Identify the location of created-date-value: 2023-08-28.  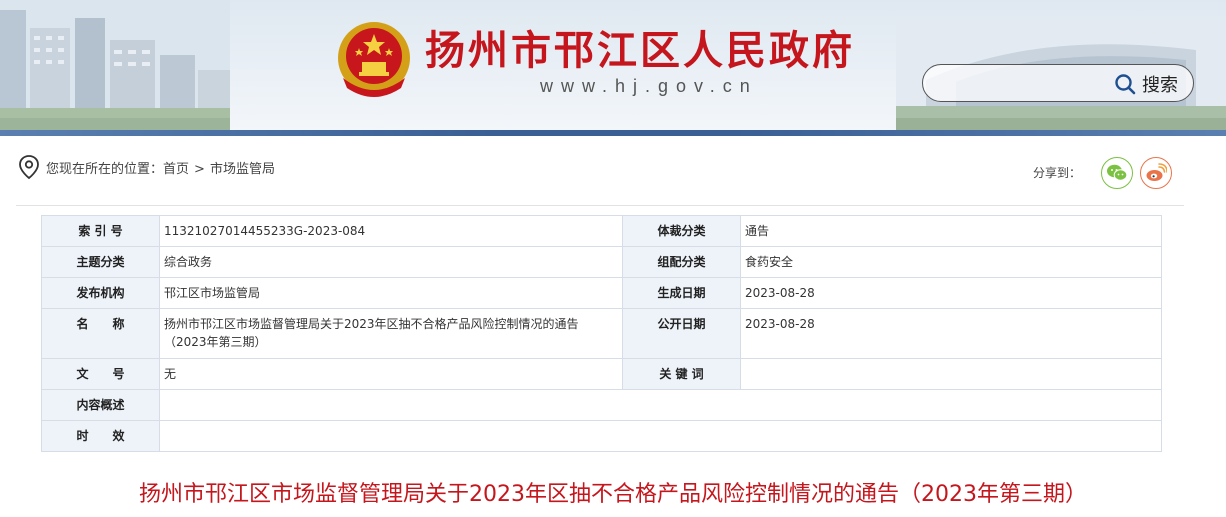
(951, 293).